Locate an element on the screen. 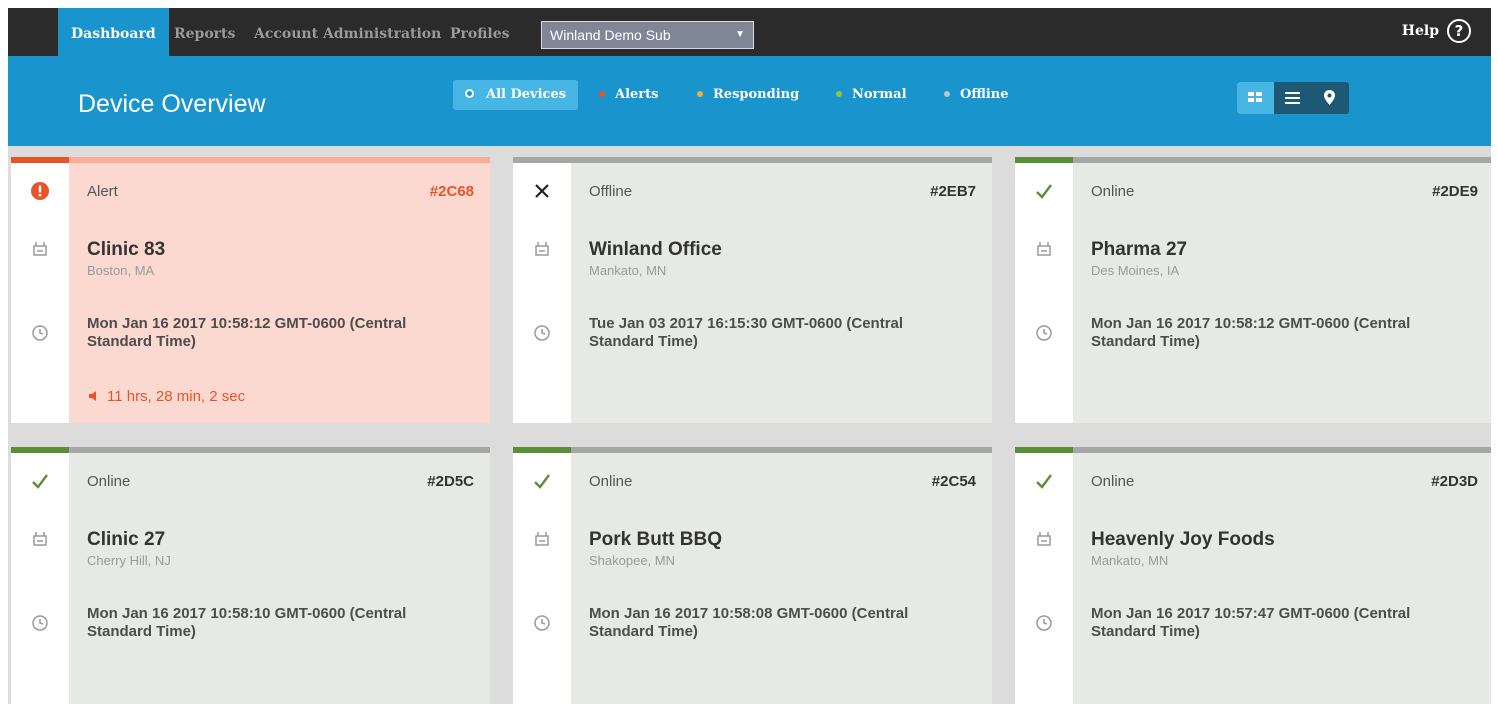  device-name: Pharma 27 is located at coordinates (1139, 249).